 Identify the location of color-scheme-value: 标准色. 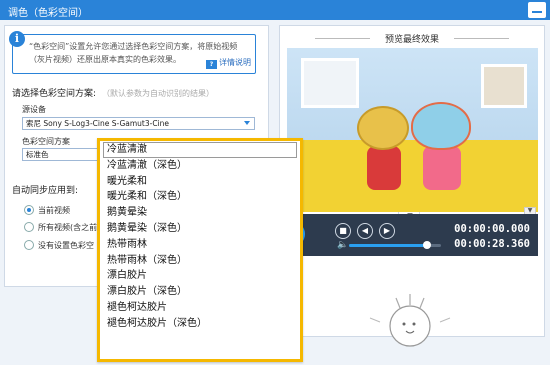
(37, 154).